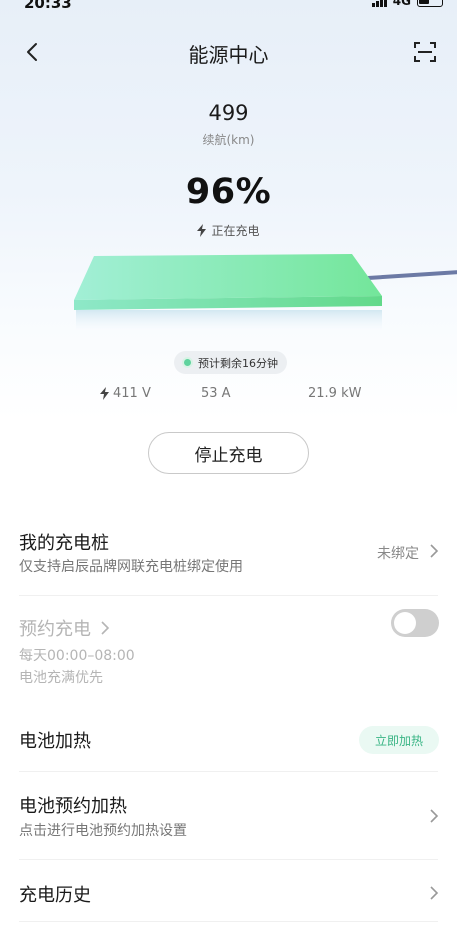 This screenshot has width=457, height=940. Describe the element at coordinates (399, 740) in the screenshot. I see `heat-now-button: 立即加热` at that location.